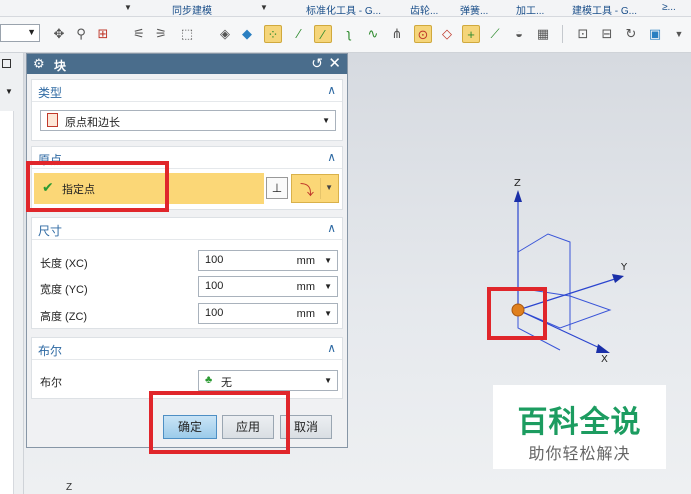 The height and width of the screenshot is (494, 691). What do you see at coordinates (103, 34) in the screenshot?
I see `select-add-icon: ⊞` at bounding box center [103, 34].